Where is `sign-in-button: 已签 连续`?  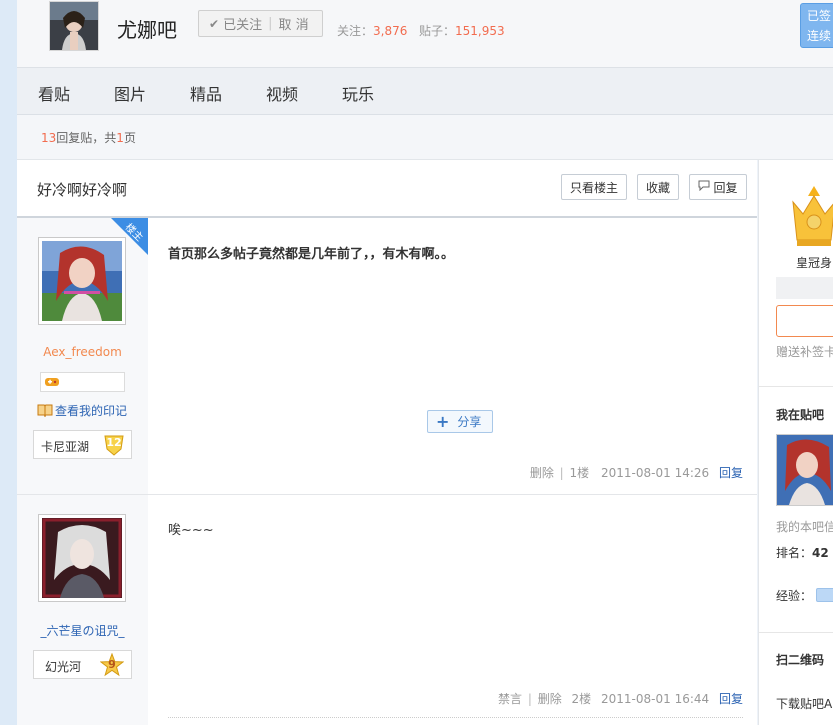
sign-in-button: 已签 连续 is located at coordinates (816, 25).